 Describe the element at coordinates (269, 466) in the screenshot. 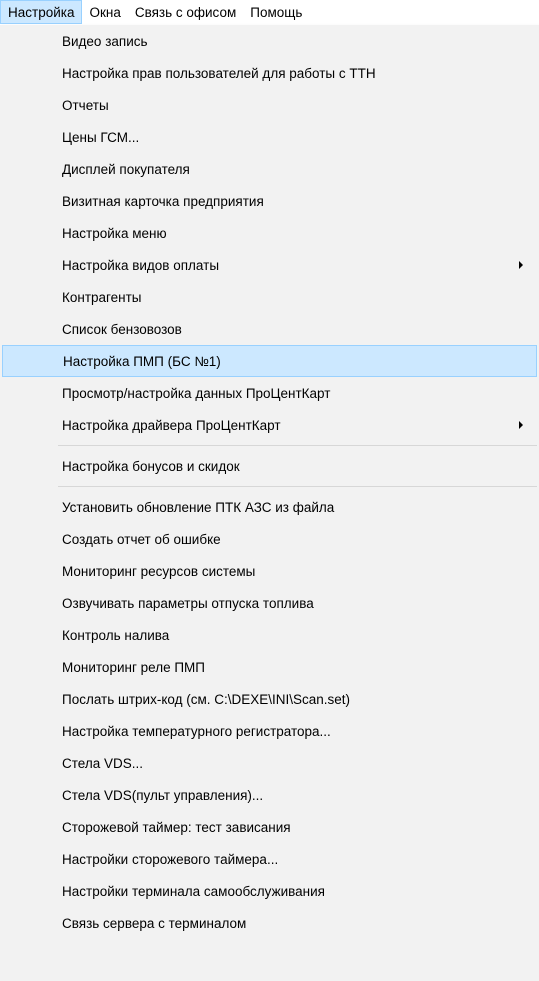

I see `menu-item: Настройка бонусов и скидок` at that location.